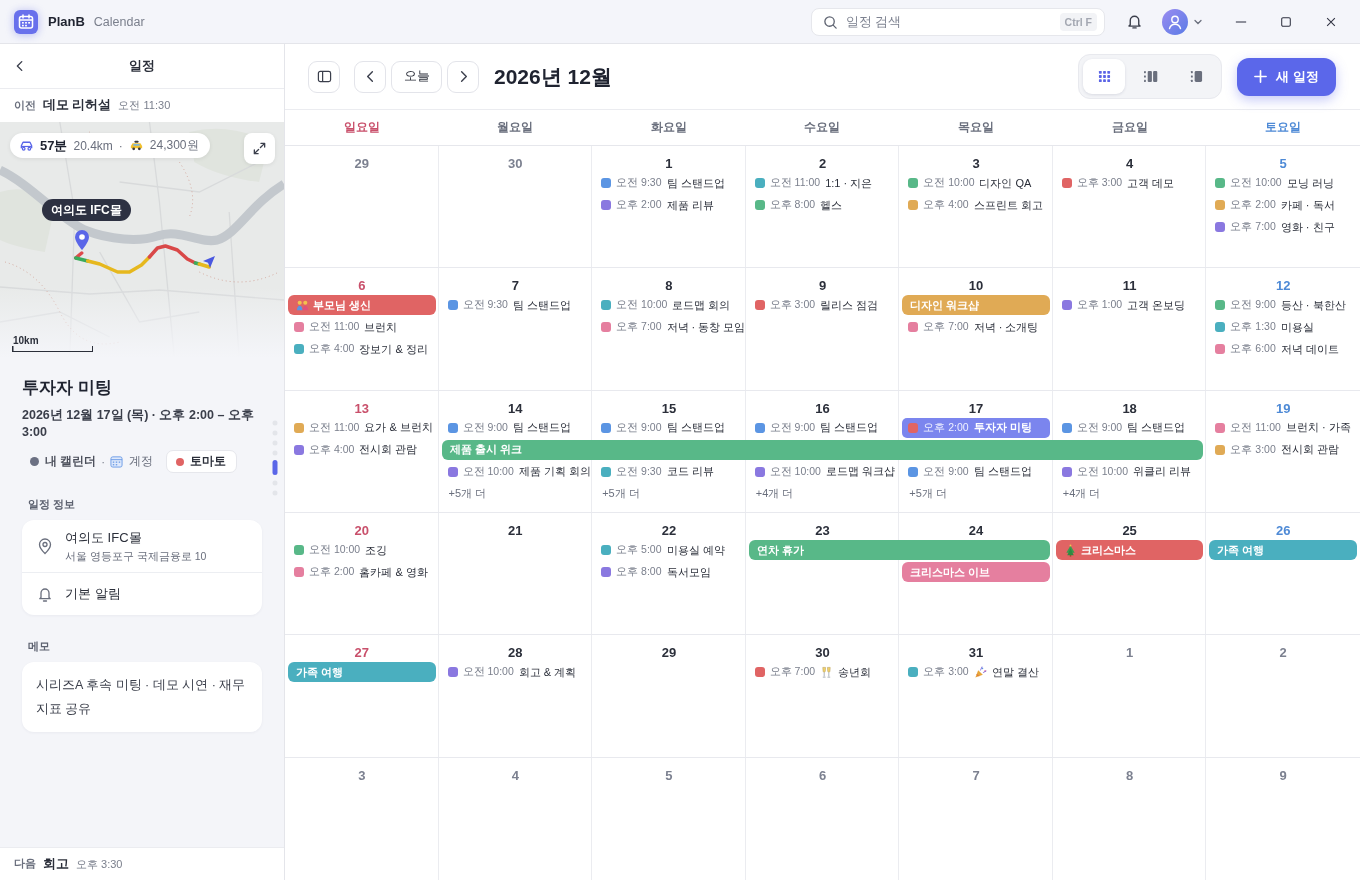  Describe the element at coordinates (673, 327) in the screenshot. I see `event-item: 오후 7:00 저녁 · 동창 모임` at that location.